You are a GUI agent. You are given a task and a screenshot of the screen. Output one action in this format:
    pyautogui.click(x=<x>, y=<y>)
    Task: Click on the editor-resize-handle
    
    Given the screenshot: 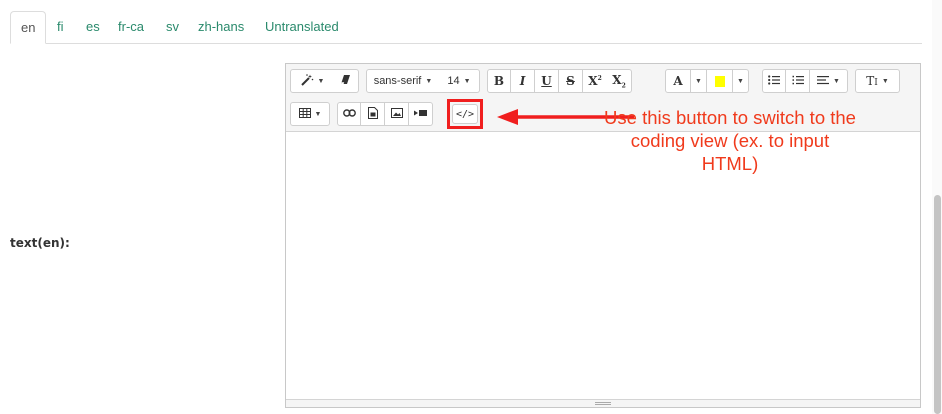 What is the action you would take?
    pyautogui.click(x=603, y=403)
    